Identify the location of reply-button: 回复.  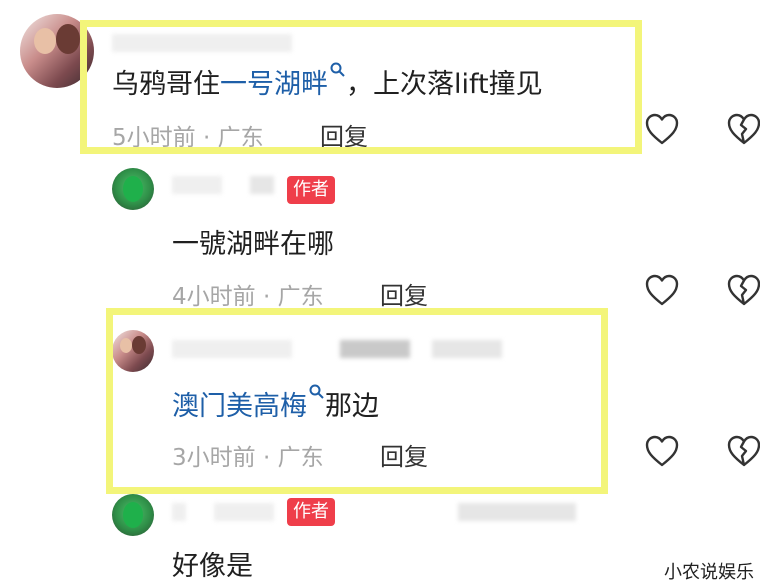
(404, 293).